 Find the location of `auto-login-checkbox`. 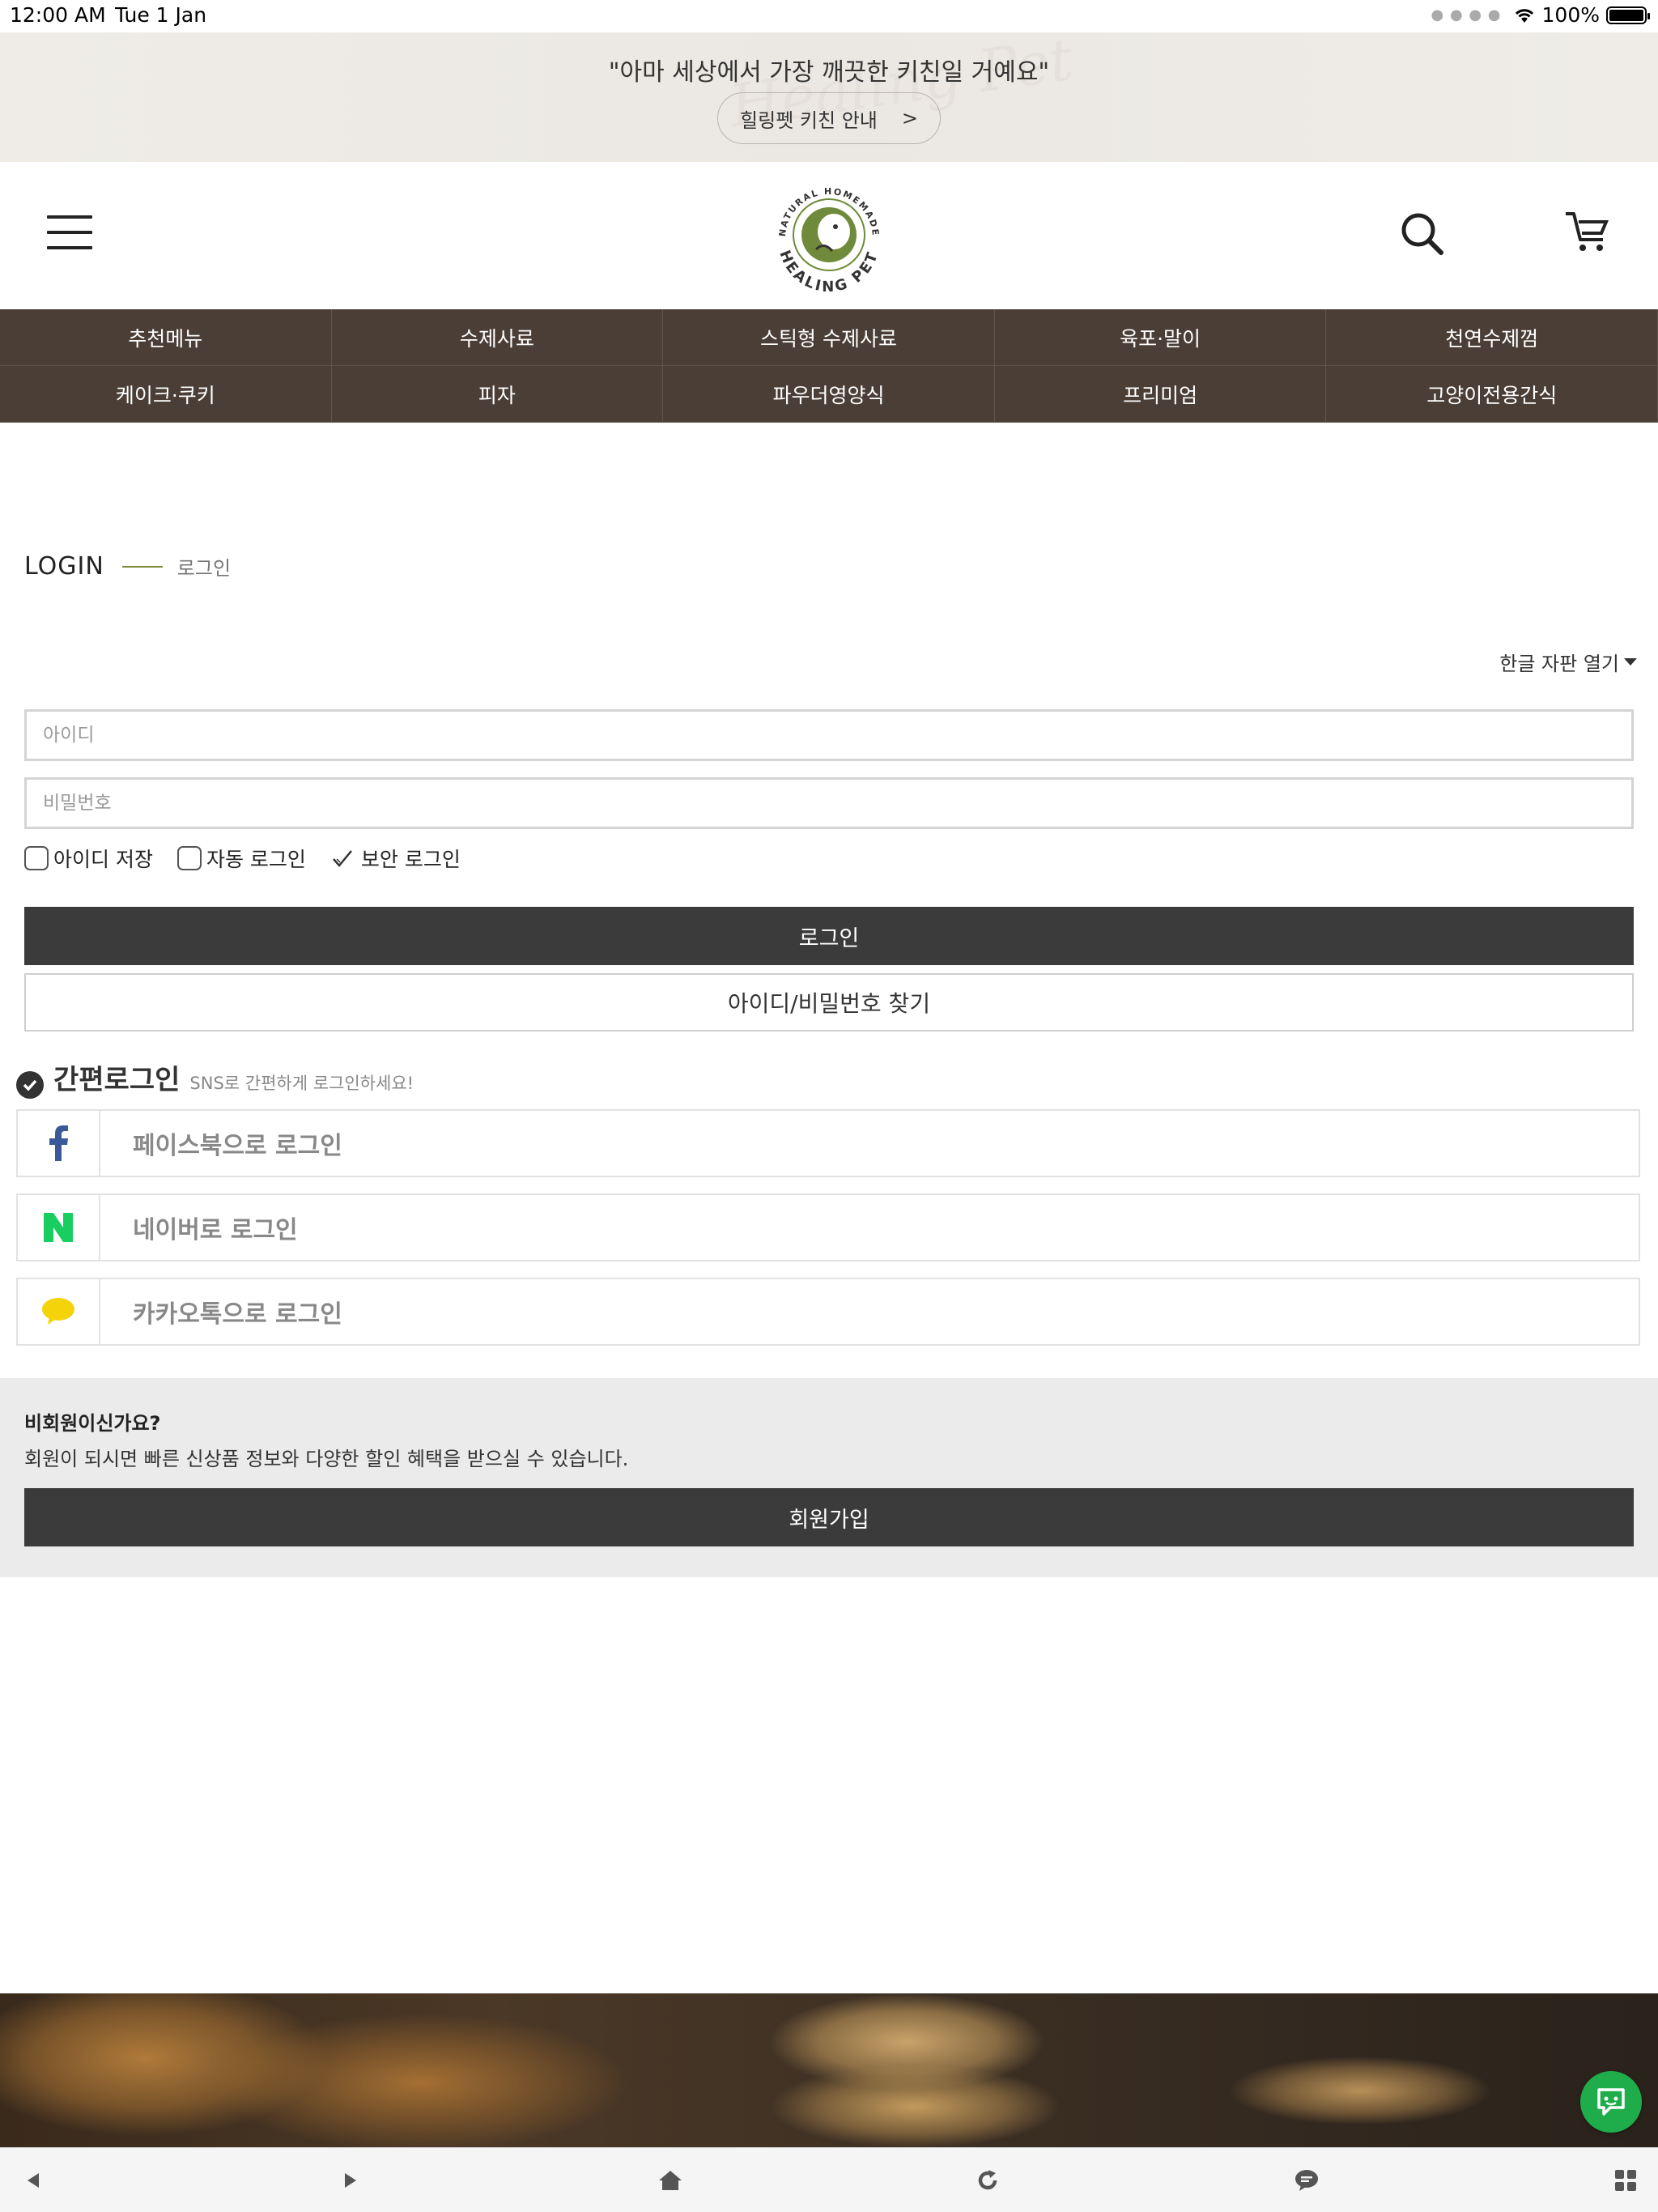

auto-login-checkbox is located at coordinates (189, 858).